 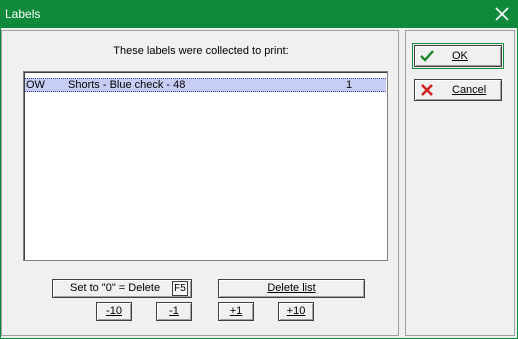 I want to click on minus-1-button: -1, so click(x=174, y=311).